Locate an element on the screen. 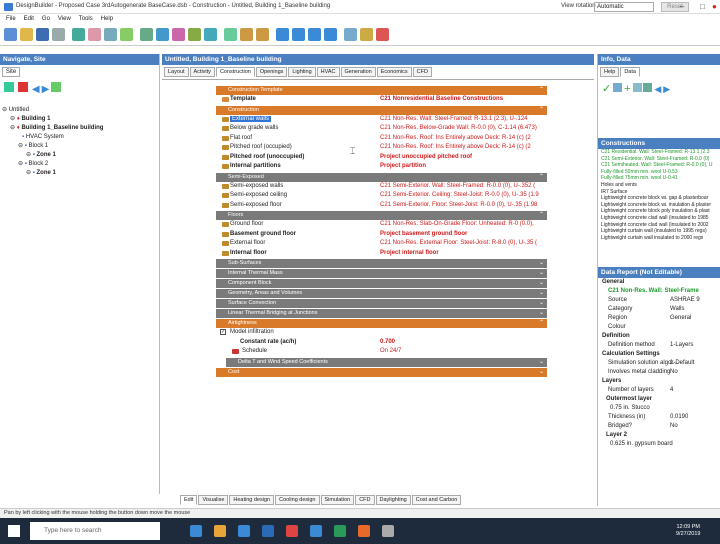  tab-construction: Construction is located at coordinates (235, 72).